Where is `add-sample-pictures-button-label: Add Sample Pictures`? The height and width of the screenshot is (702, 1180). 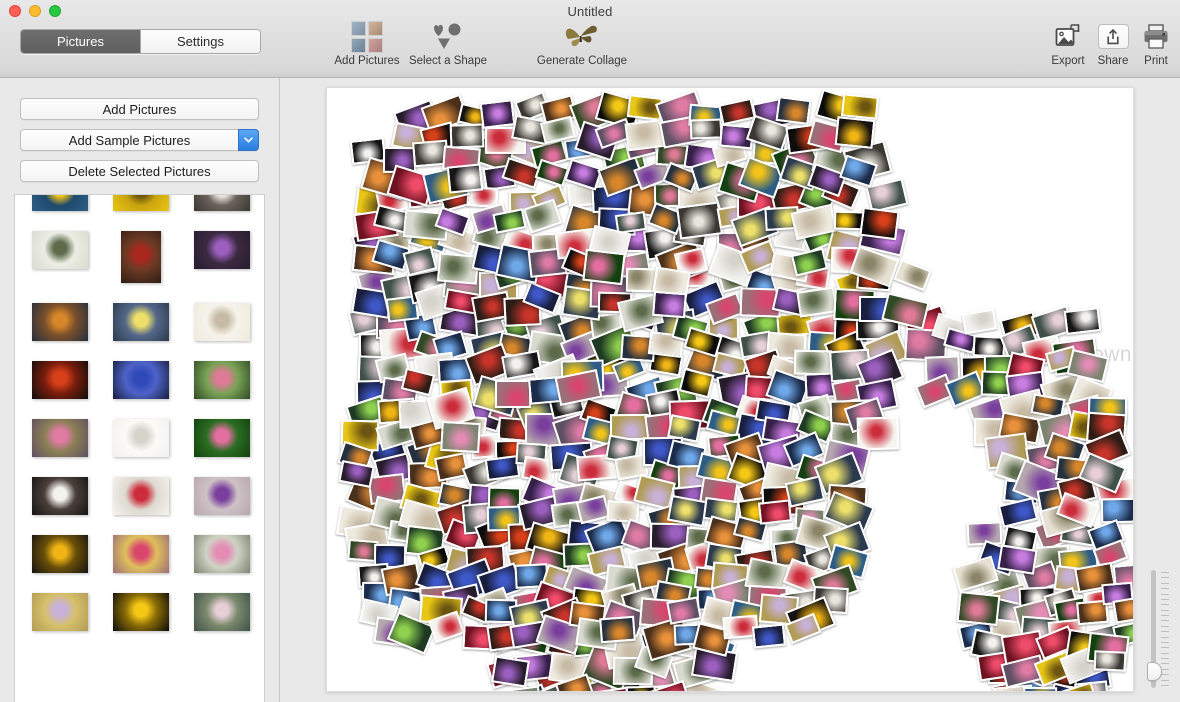 add-sample-pictures-button-label: Add Sample Pictures is located at coordinates (129, 140).